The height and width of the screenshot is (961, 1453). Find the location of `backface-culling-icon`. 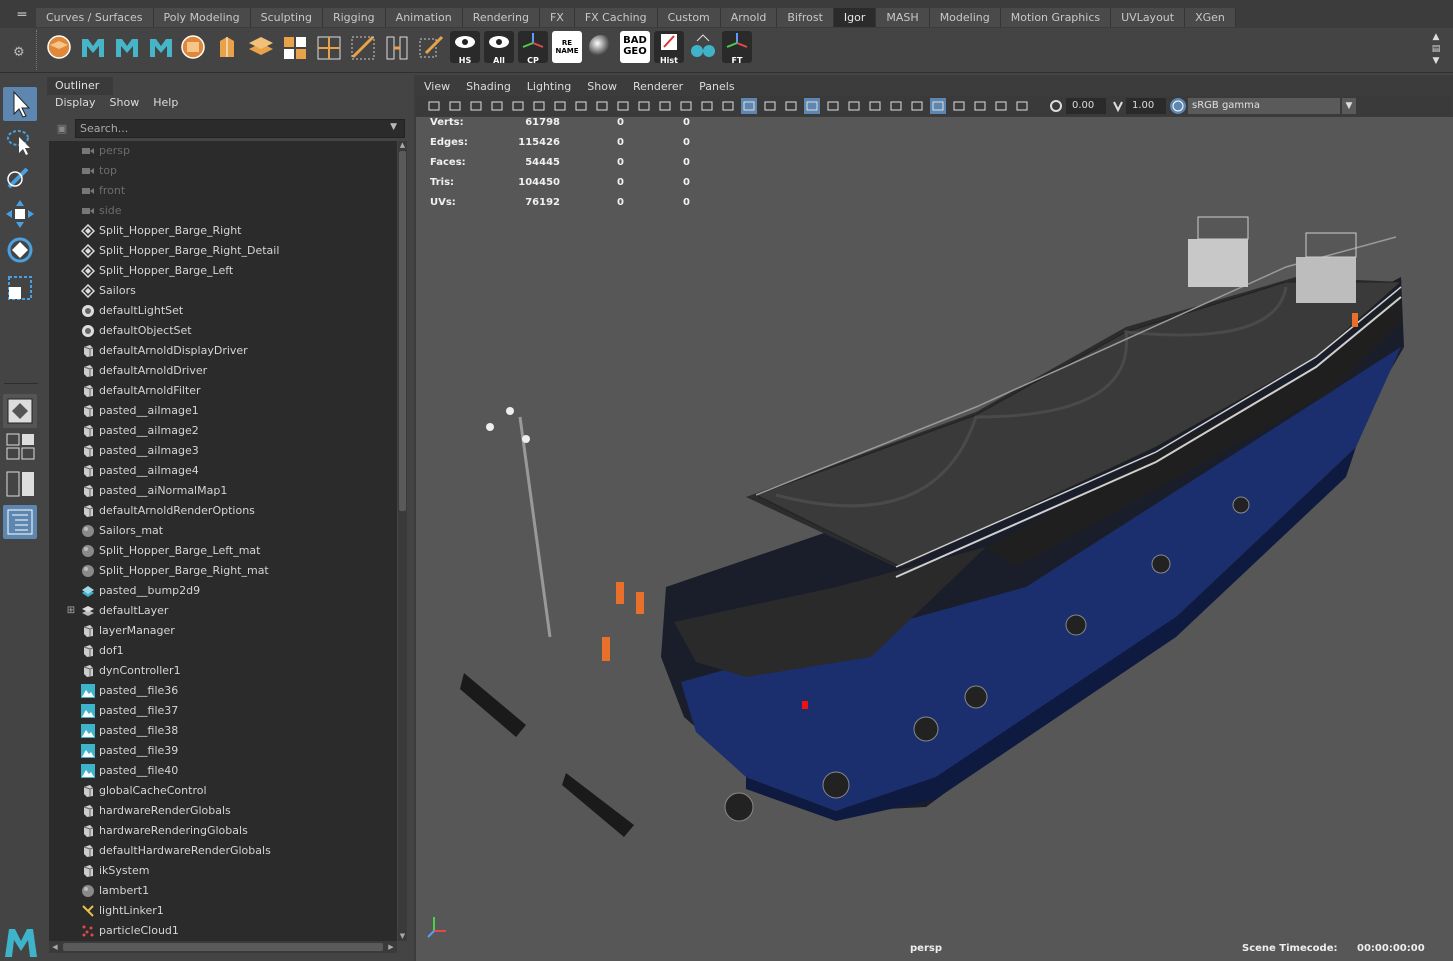

backface-culling-icon is located at coordinates (1022, 106).